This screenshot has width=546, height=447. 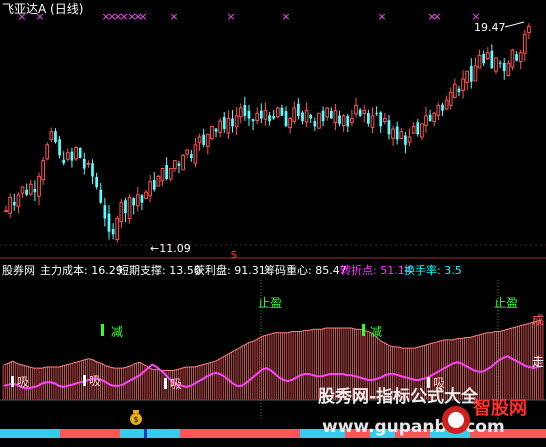 What do you see at coordinates (136, 411) in the screenshot?
I see `money-bag-neck` at bounding box center [136, 411].